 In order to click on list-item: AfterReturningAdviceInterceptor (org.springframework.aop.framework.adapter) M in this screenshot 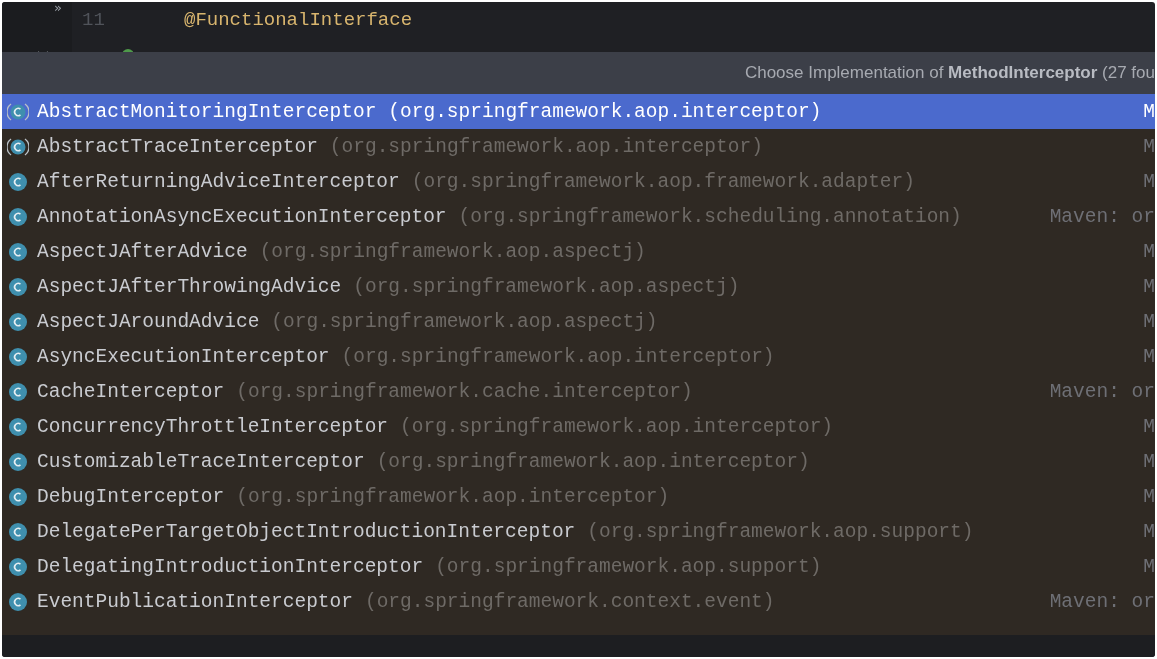, I will do `click(578, 181)`.